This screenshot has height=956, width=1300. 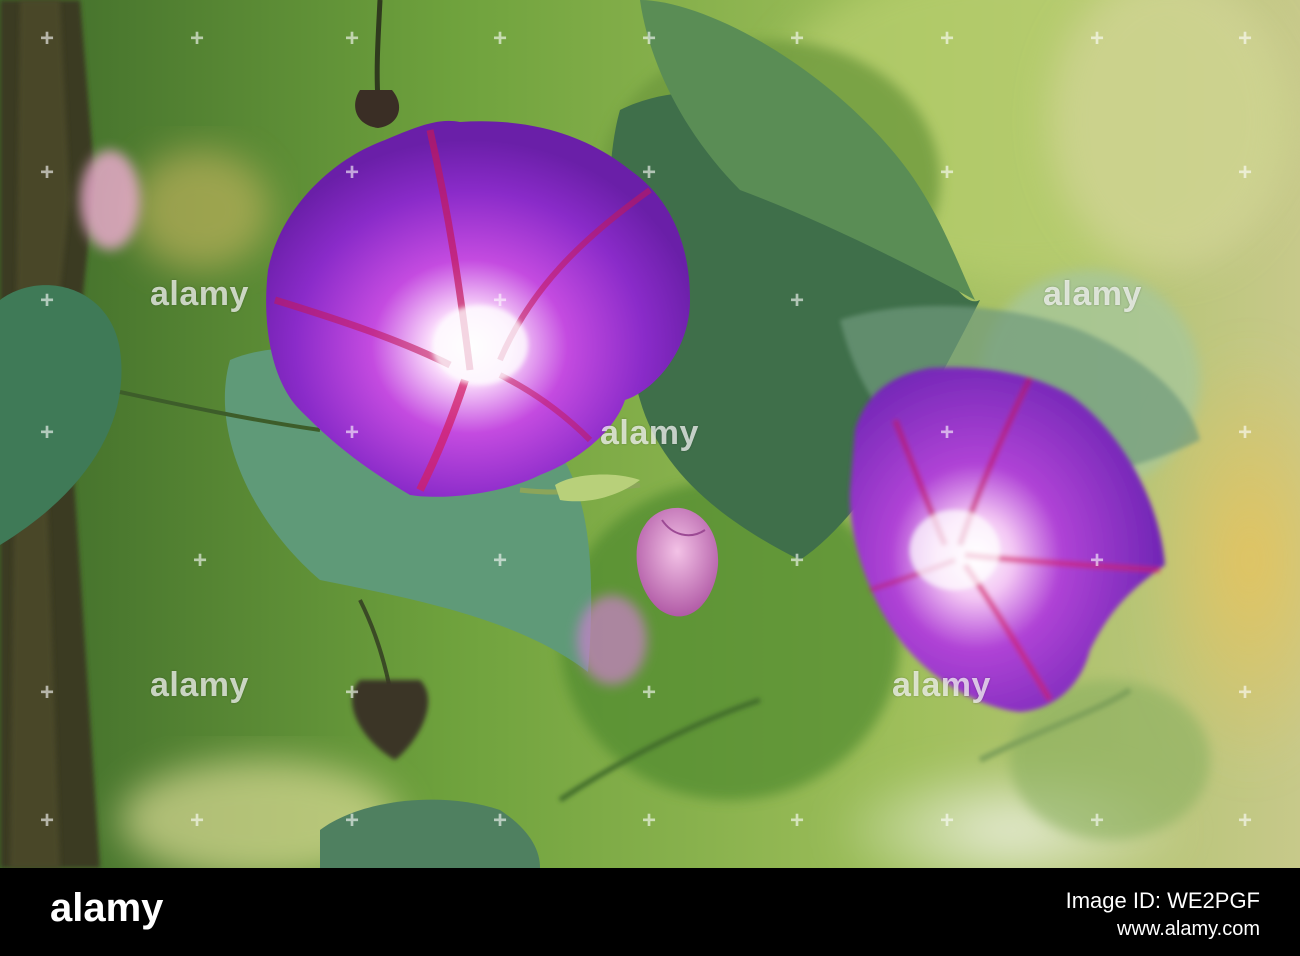 What do you see at coordinates (107, 908) in the screenshot?
I see `alamy-logo: alamy` at bounding box center [107, 908].